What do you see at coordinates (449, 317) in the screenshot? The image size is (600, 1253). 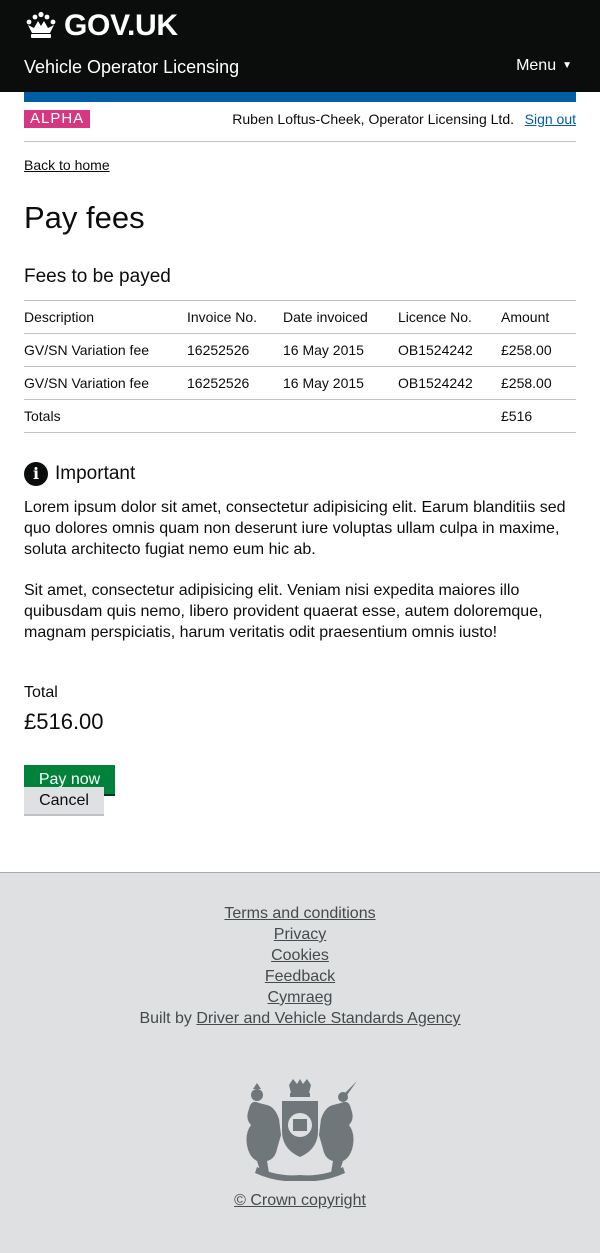 I see `column-header-licence-no: Licence No.` at bounding box center [449, 317].